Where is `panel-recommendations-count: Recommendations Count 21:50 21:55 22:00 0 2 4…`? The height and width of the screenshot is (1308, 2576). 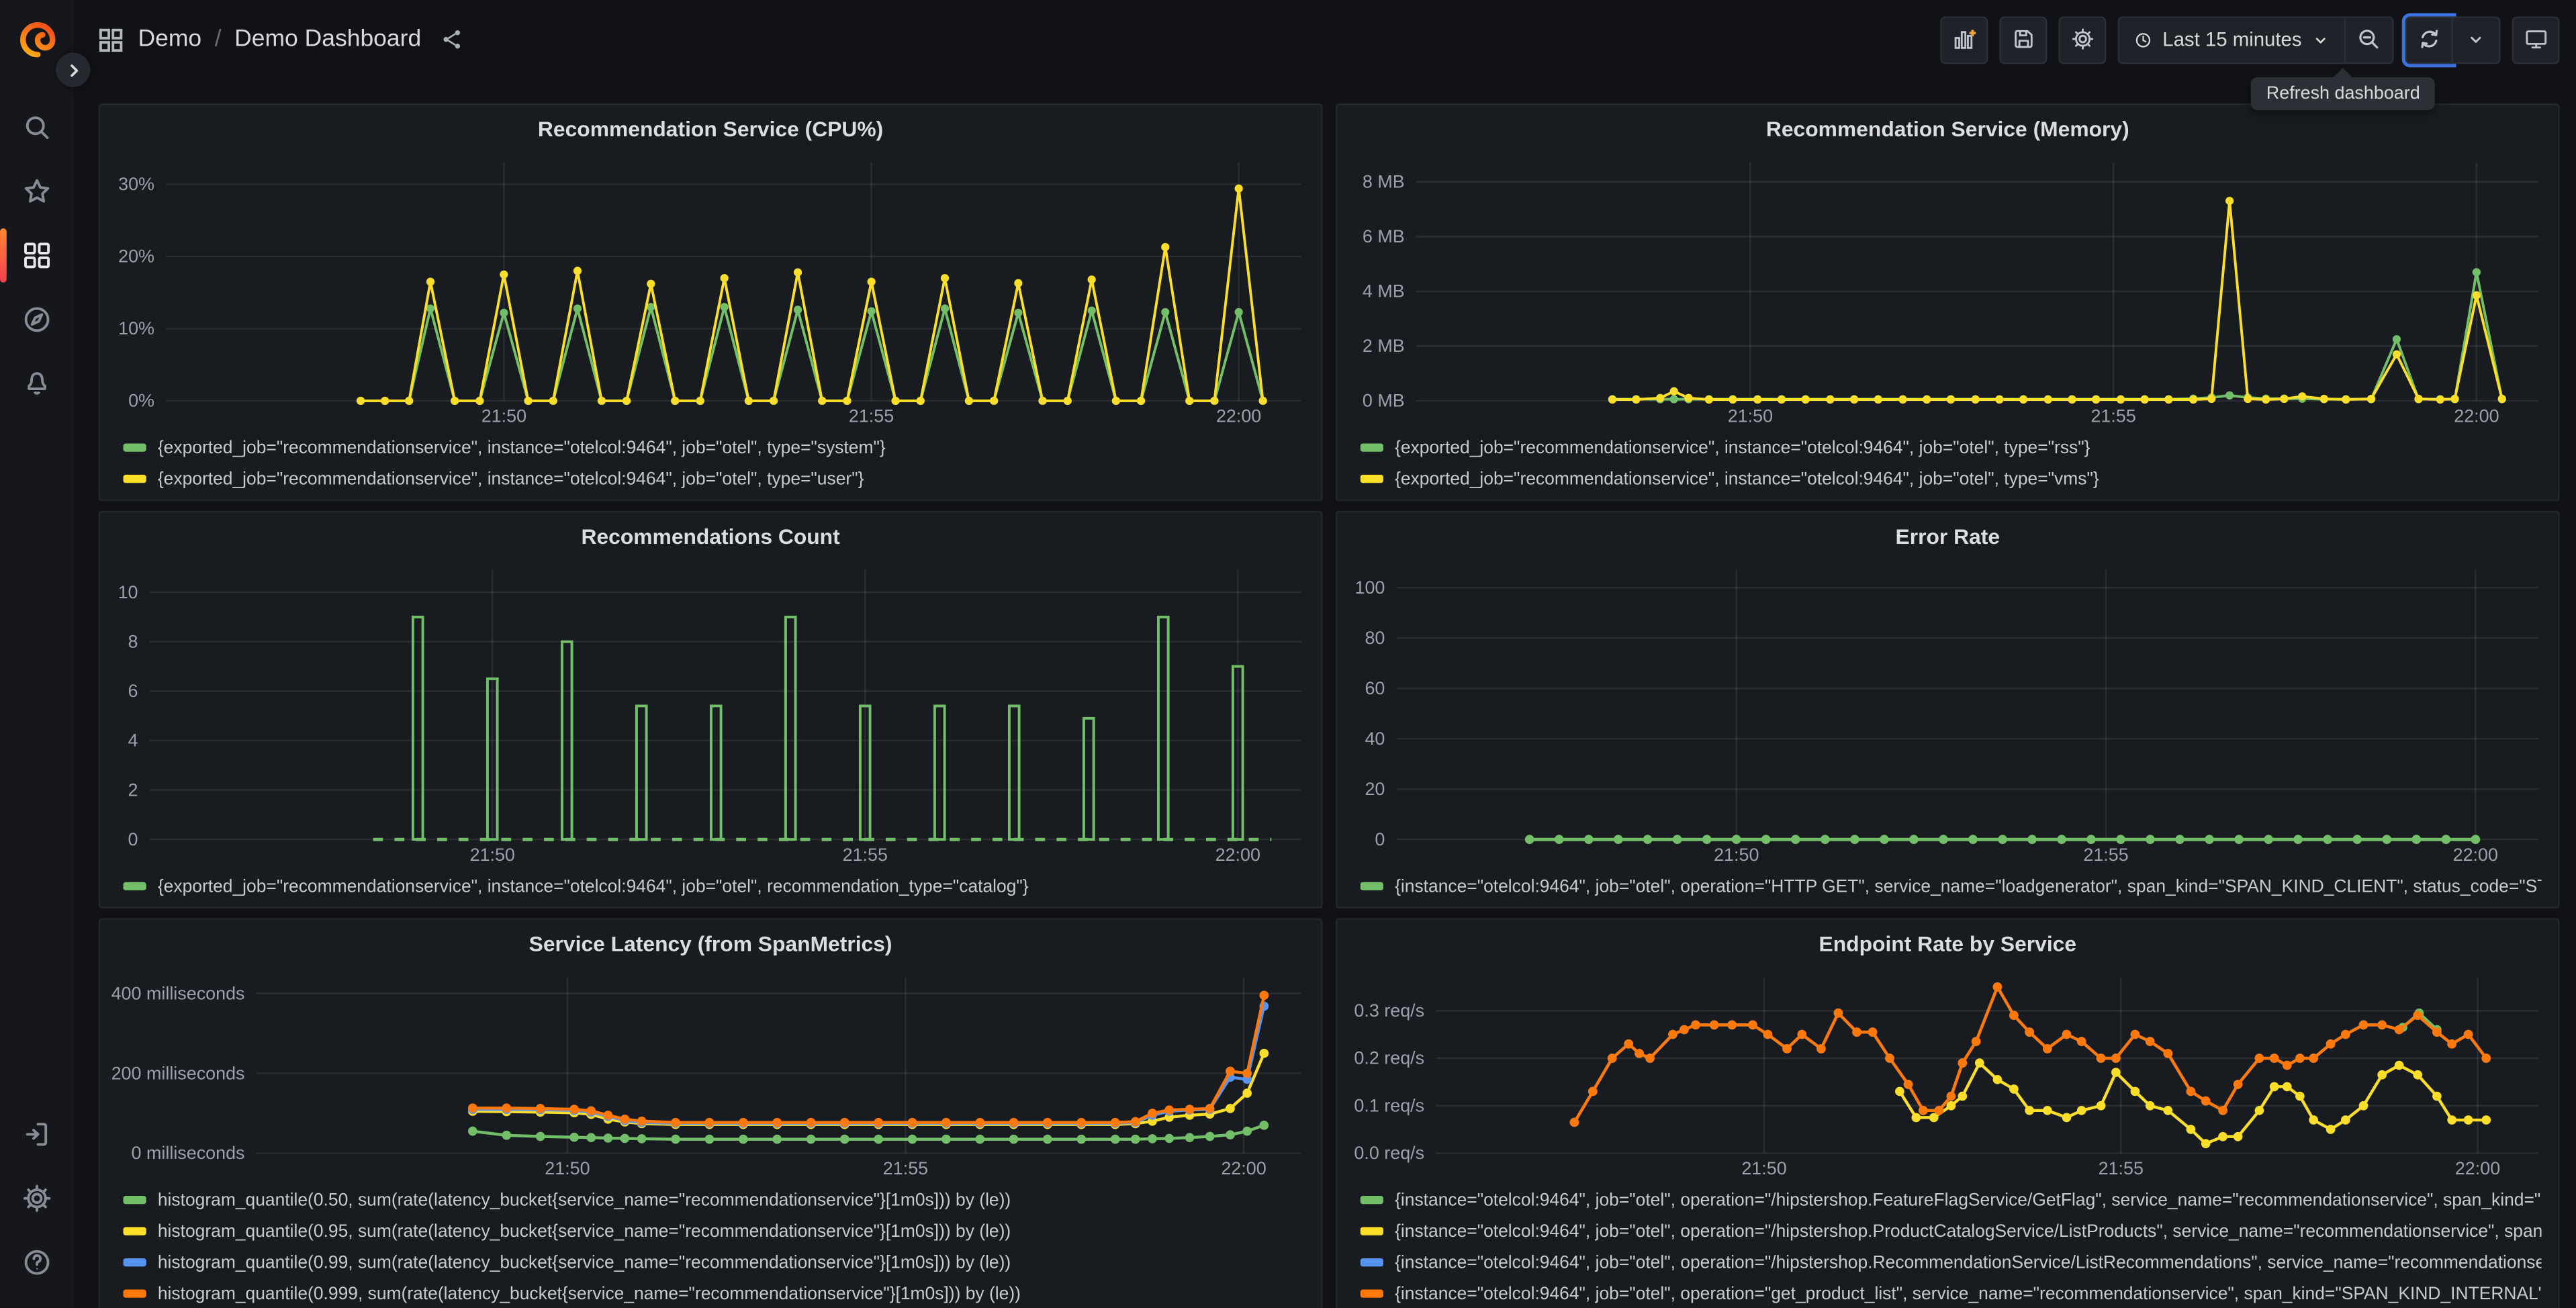
panel-recommendations-count: Recommendations Count 21:50 21:55 22:00 0 2 4… is located at coordinates (710, 709).